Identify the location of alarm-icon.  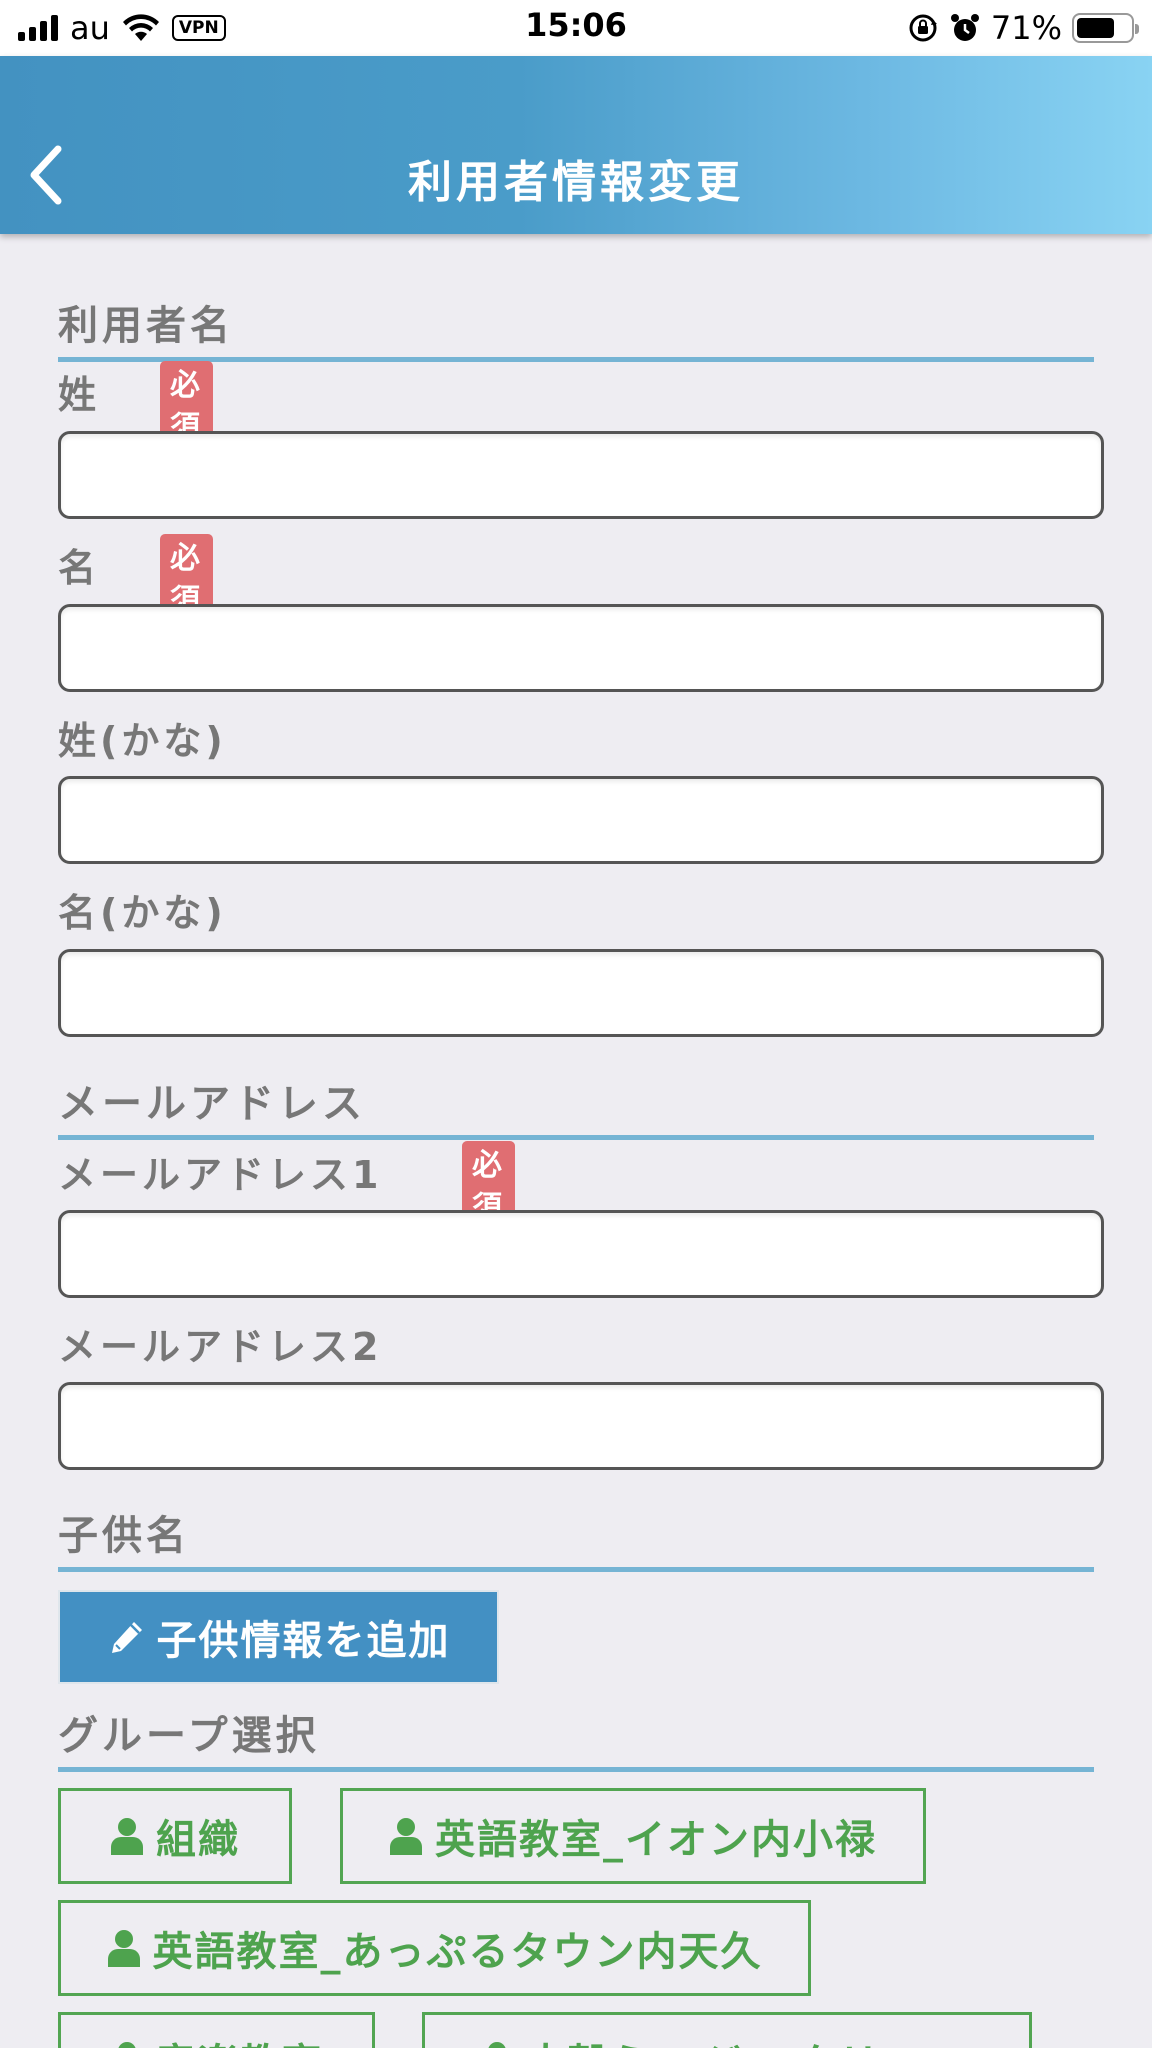
(964, 27).